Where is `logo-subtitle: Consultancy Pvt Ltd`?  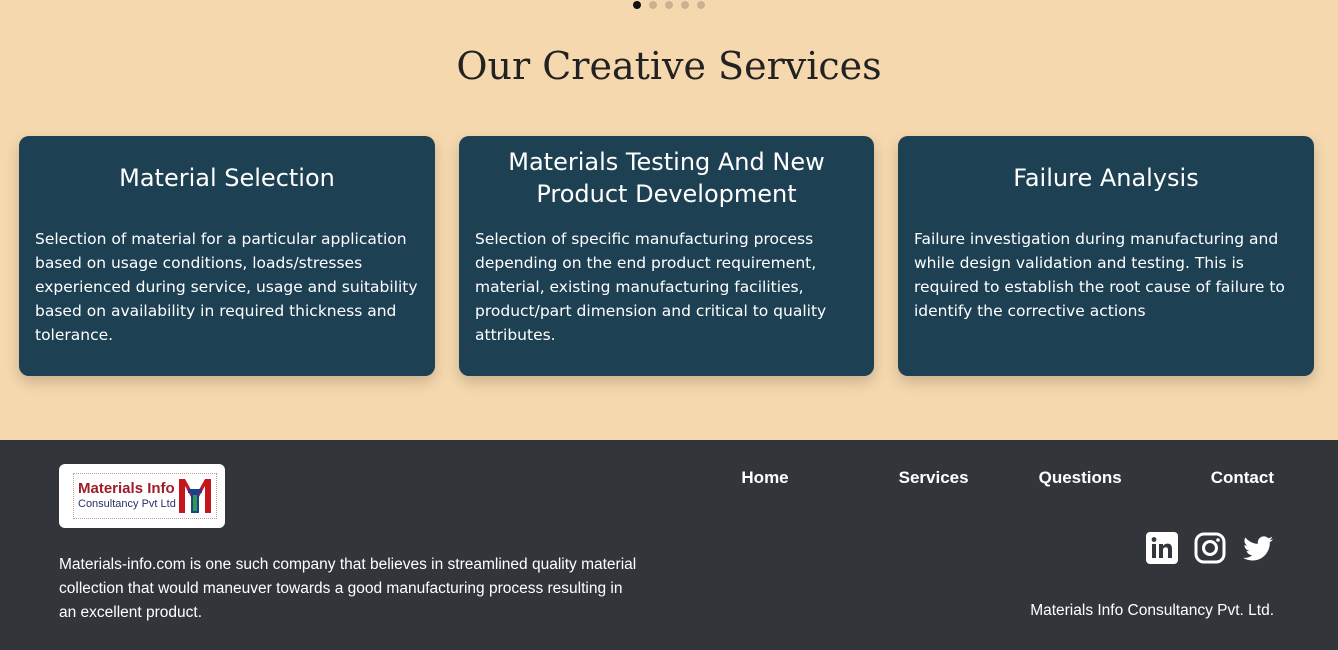 logo-subtitle: Consultancy Pvt Ltd is located at coordinates (127, 504).